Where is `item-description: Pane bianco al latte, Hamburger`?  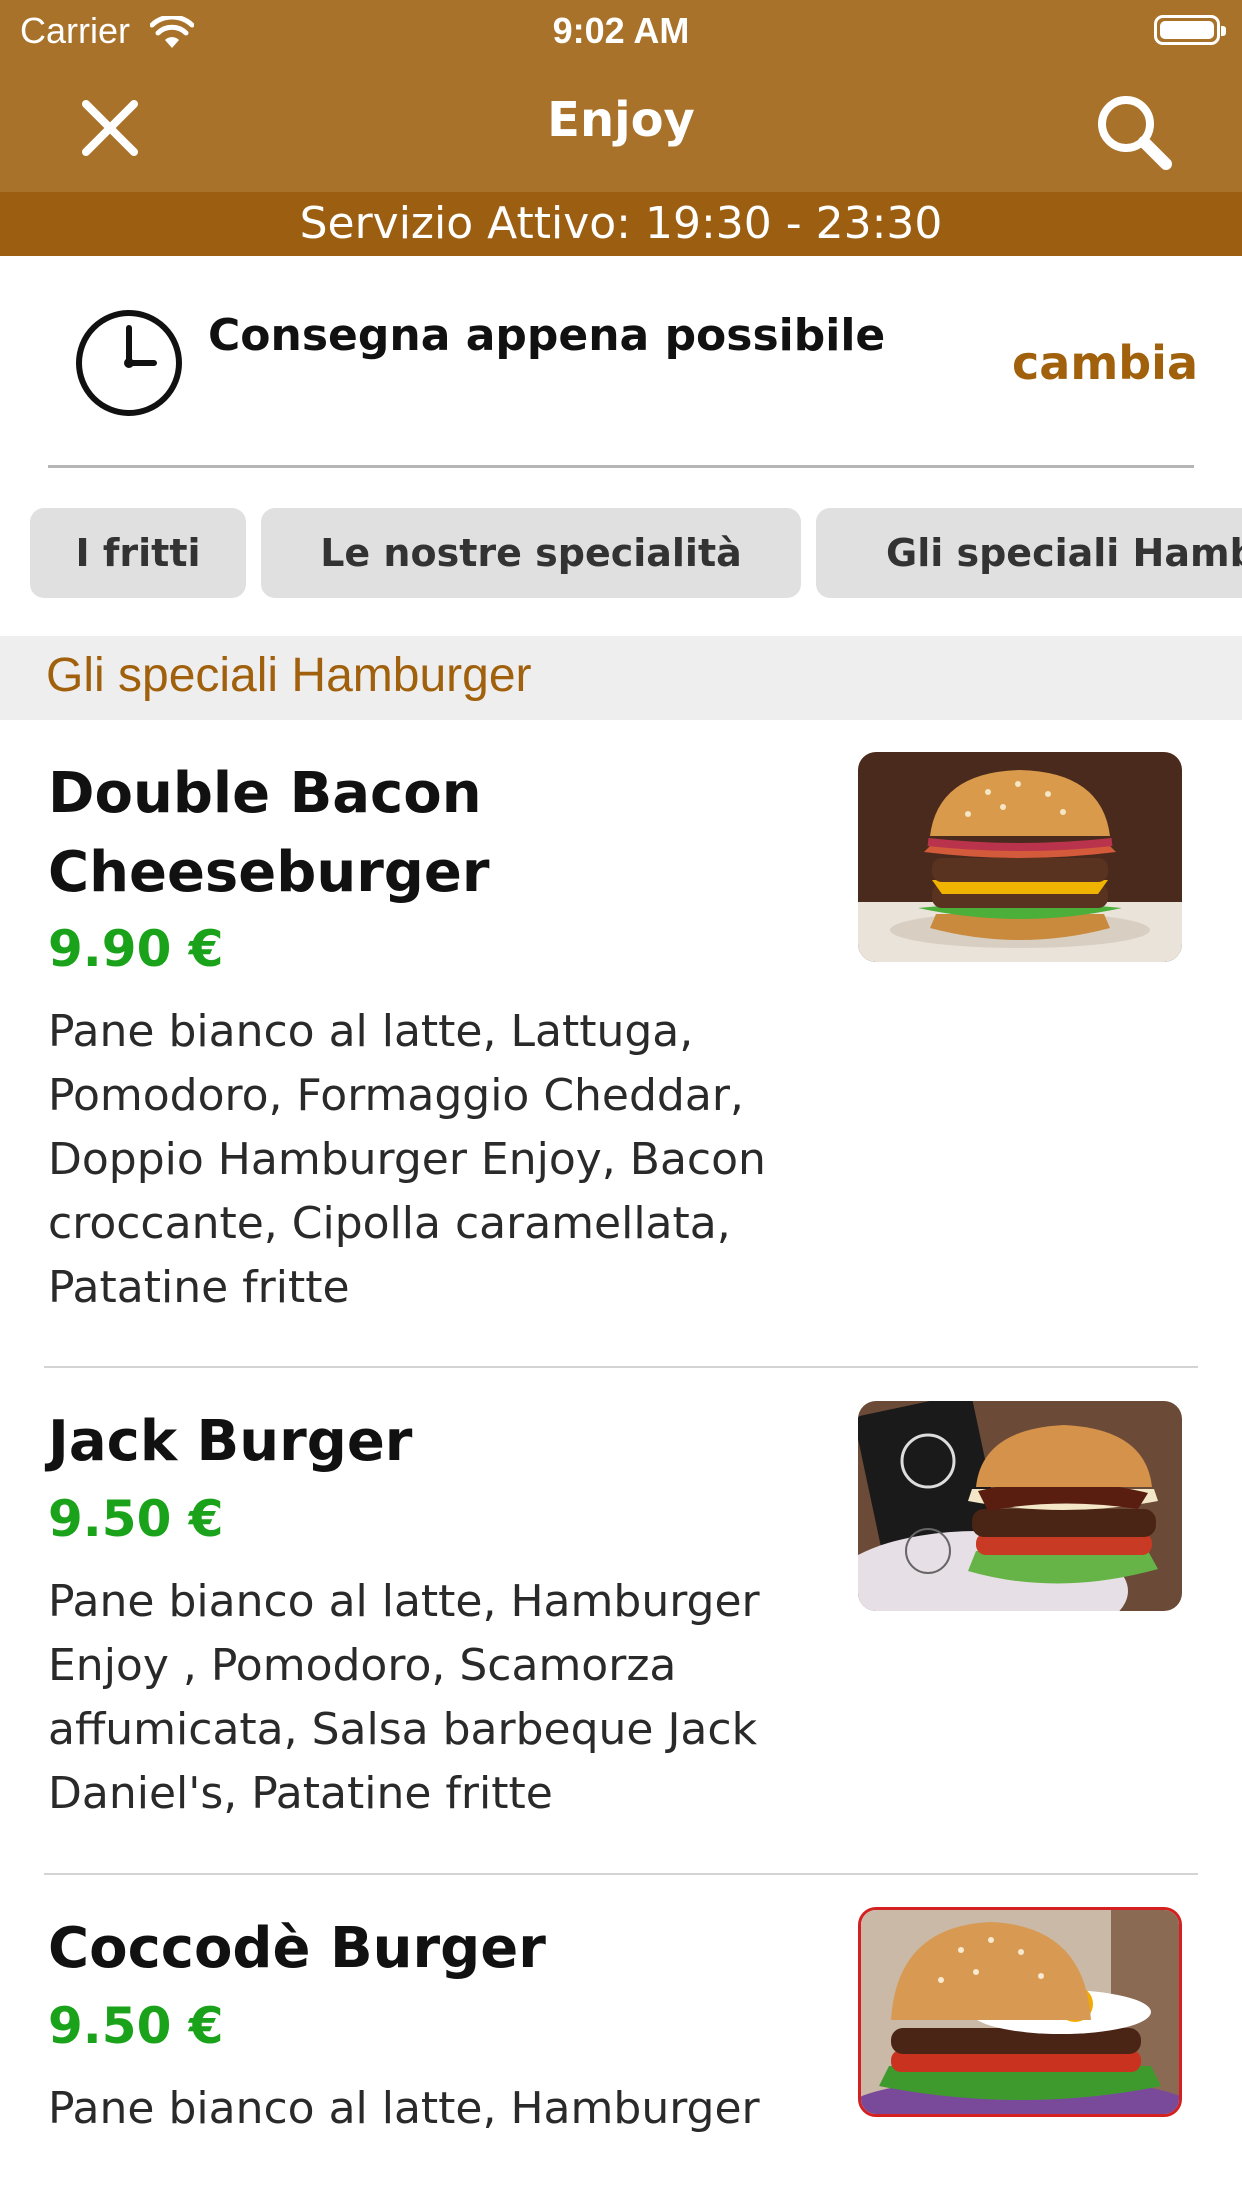
item-description: Pane bianco al latte, Hamburger is located at coordinates (404, 2108).